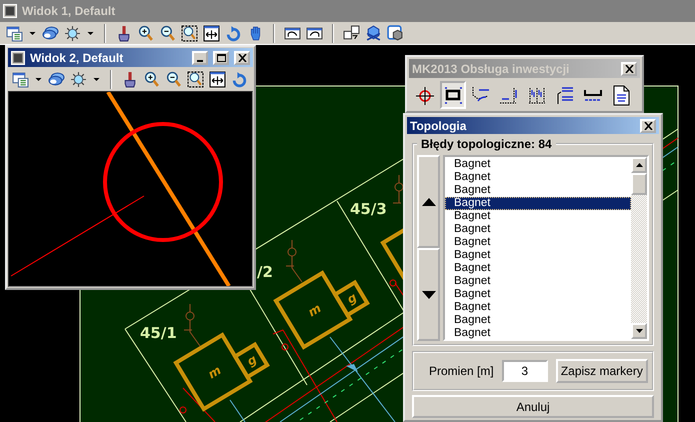  Describe the element at coordinates (368, 209) in the screenshot. I see `parcel-label: 45/3` at that location.